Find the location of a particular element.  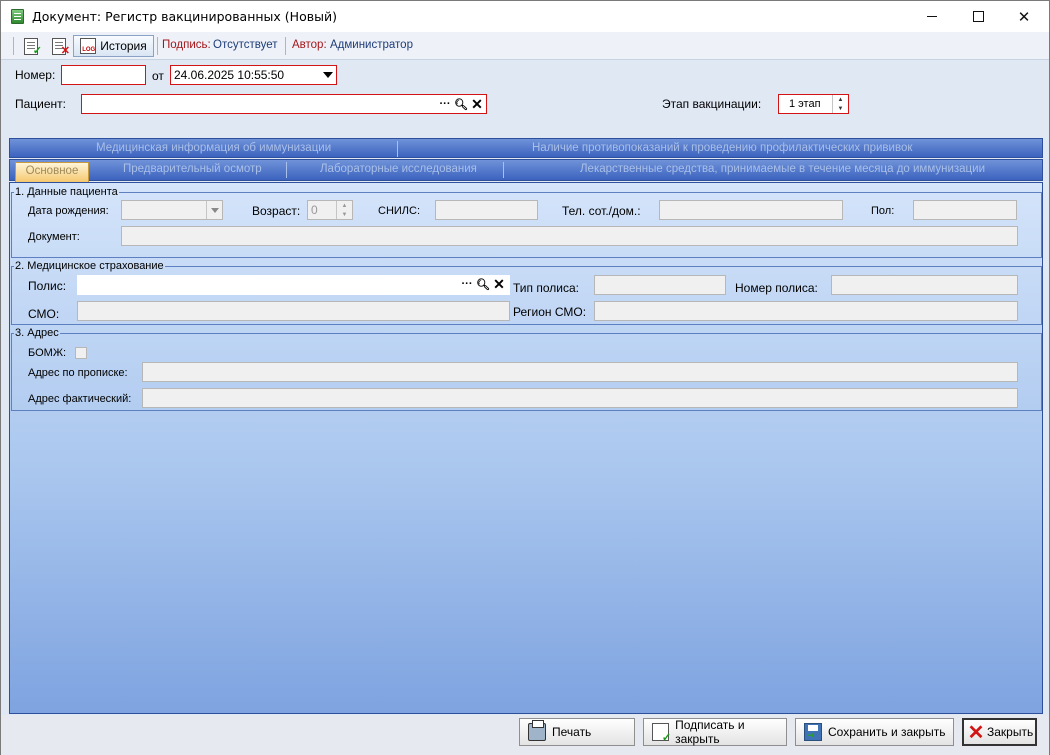

policy-number-field is located at coordinates (924, 285).